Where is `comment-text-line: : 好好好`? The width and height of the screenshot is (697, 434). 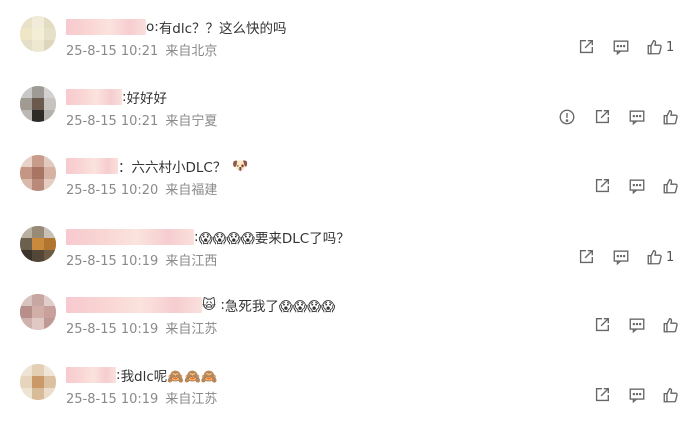 comment-text-line: : 好好好 is located at coordinates (116, 97).